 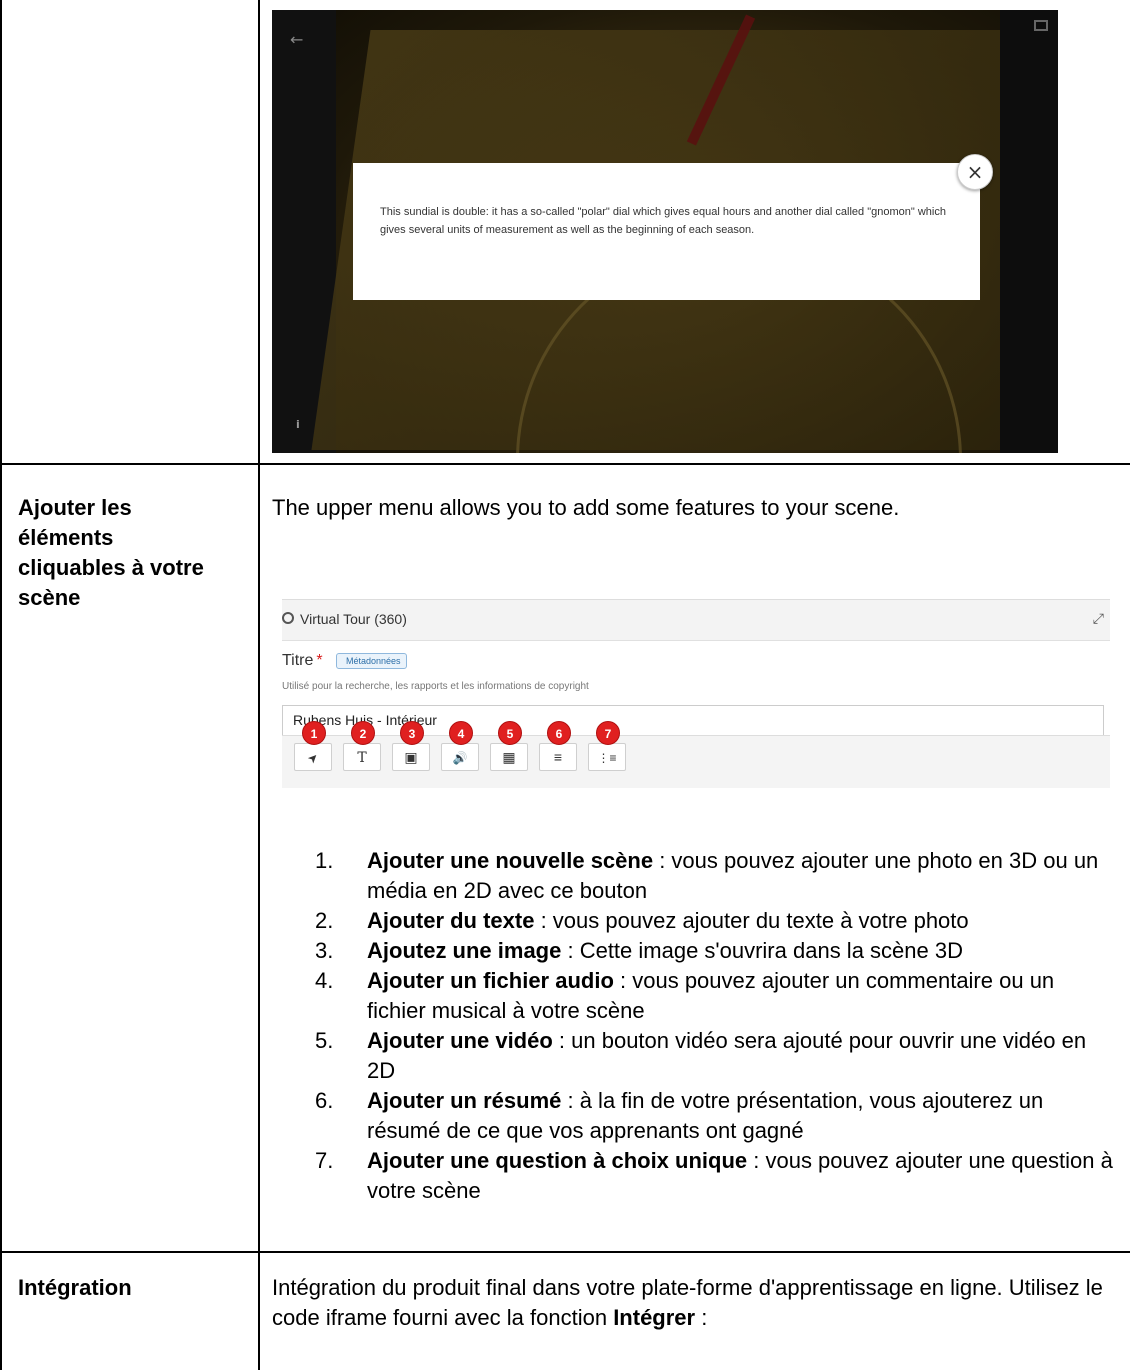 What do you see at coordinates (363, 733) in the screenshot?
I see `badge-2: 2` at bounding box center [363, 733].